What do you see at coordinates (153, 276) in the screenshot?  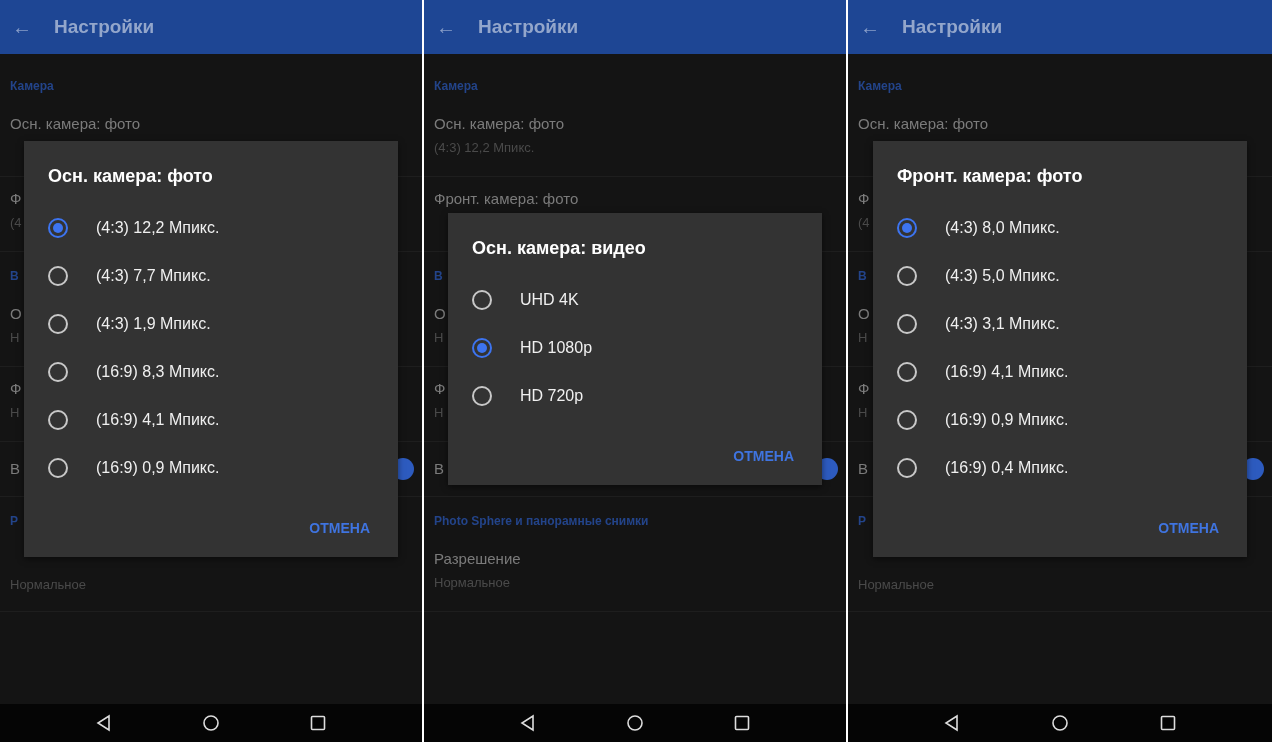 I see `option-label: (4:3) 7,7 Мпикс.` at bounding box center [153, 276].